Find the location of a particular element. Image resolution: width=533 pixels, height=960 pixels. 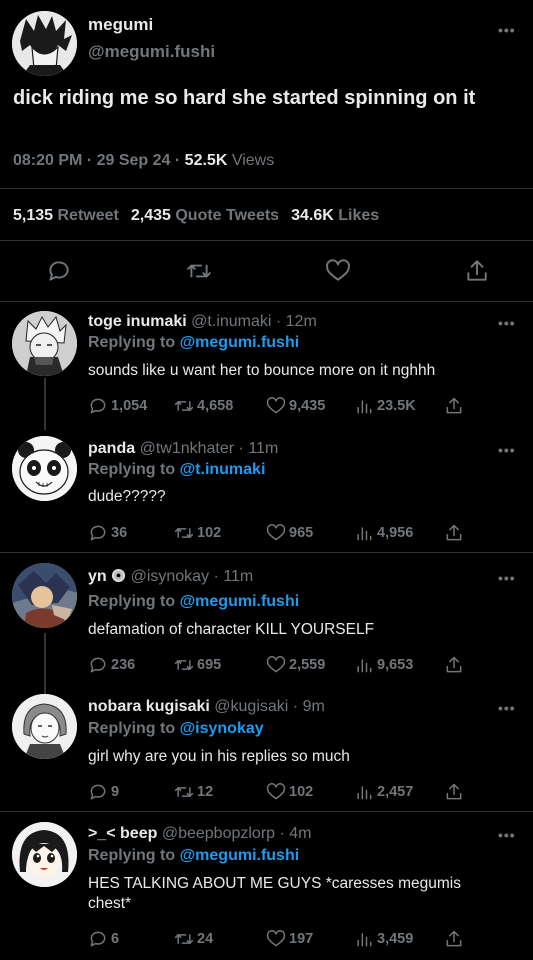

like-button: 9,435 is located at coordinates (295, 406).